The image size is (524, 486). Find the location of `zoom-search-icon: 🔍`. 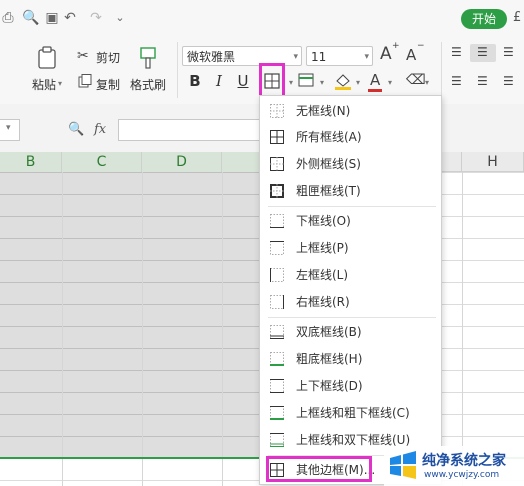

zoom-search-icon: 🔍 is located at coordinates (76, 129).